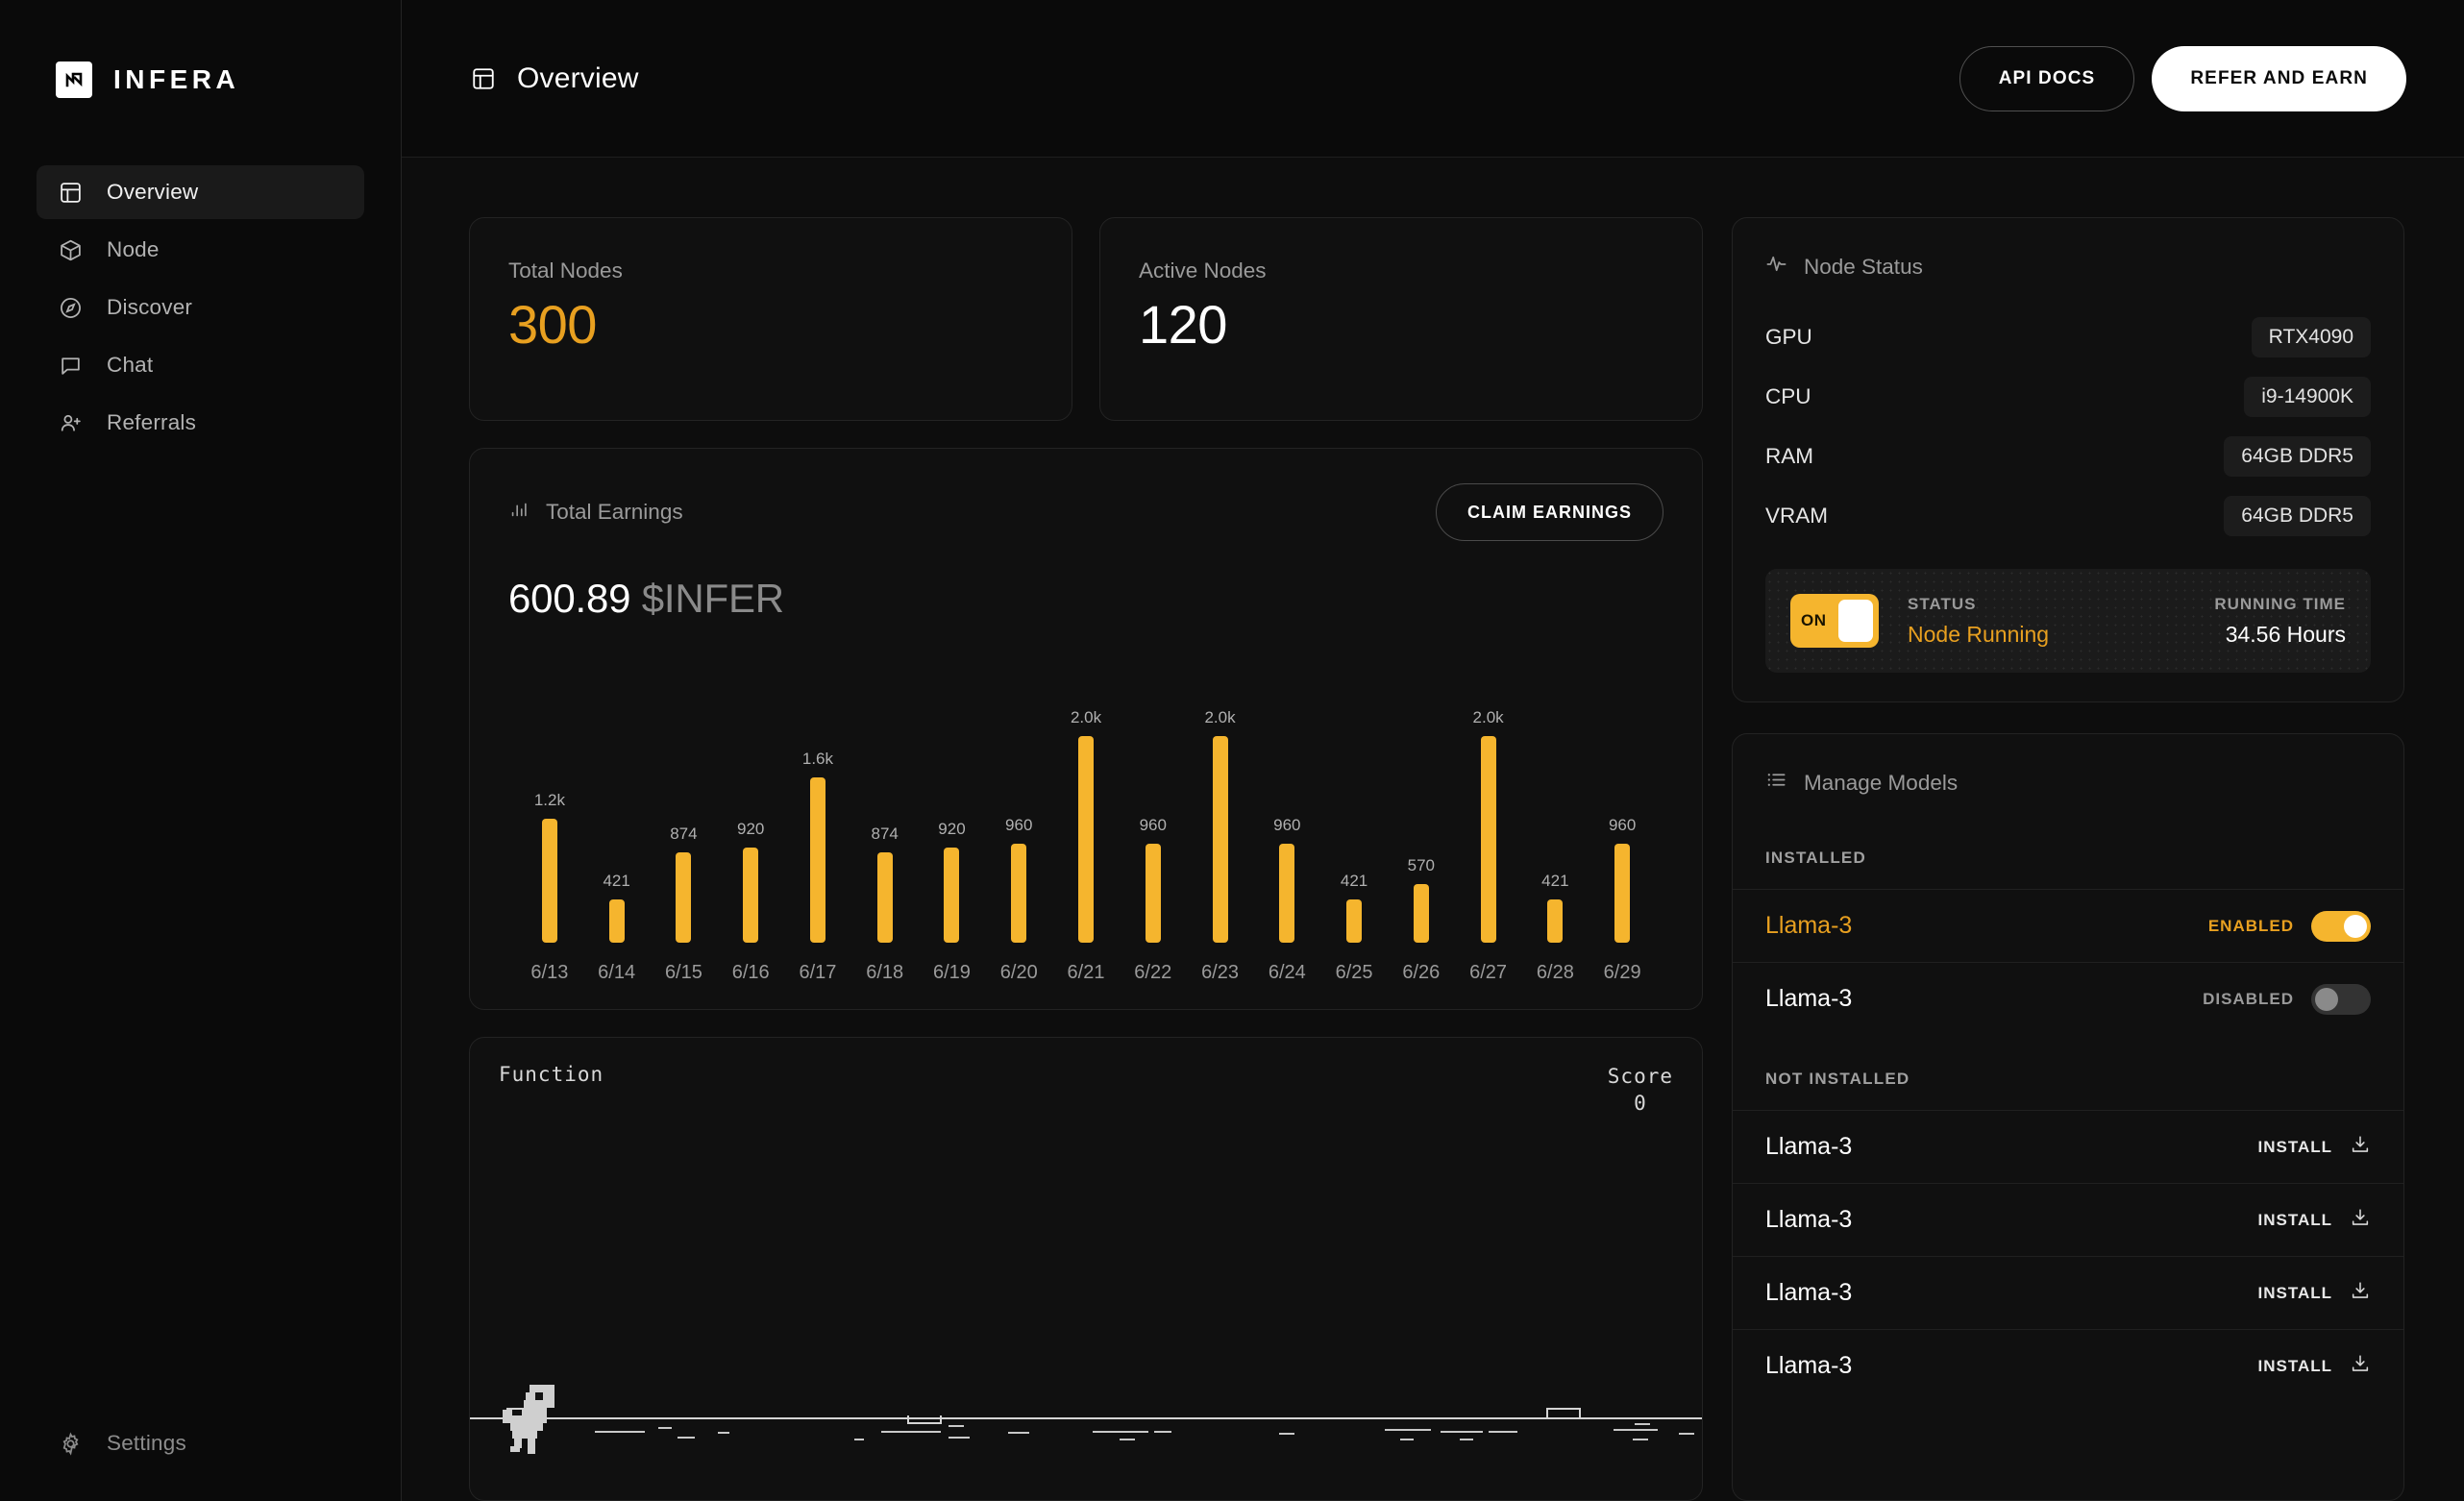  What do you see at coordinates (551, 1074) in the screenshot?
I see `game-function-label: Function` at bounding box center [551, 1074].